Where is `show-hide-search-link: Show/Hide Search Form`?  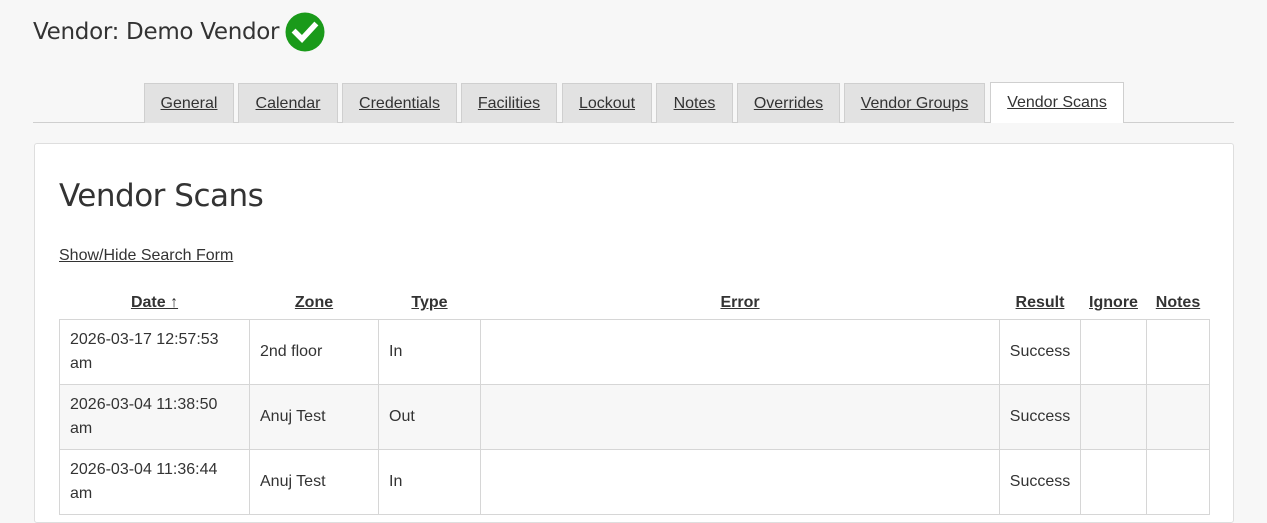
show-hide-search-link: Show/Hide Search Form is located at coordinates (146, 256).